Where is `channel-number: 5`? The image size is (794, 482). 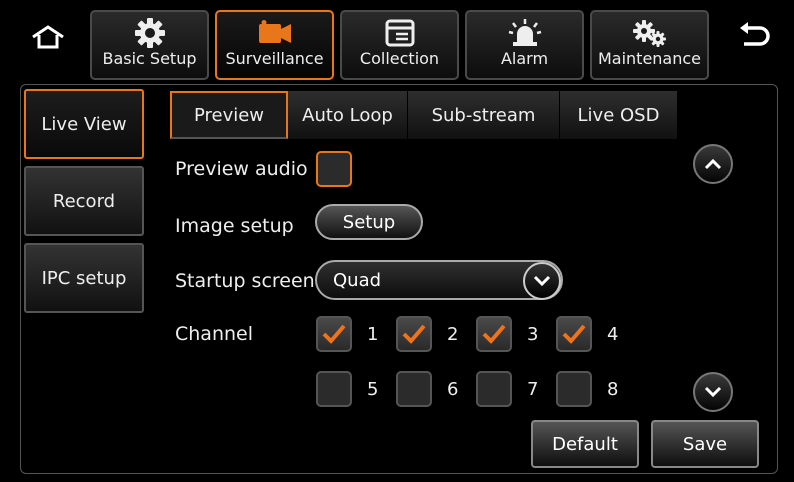 channel-number: 5 is located at coordinates (373, 389).